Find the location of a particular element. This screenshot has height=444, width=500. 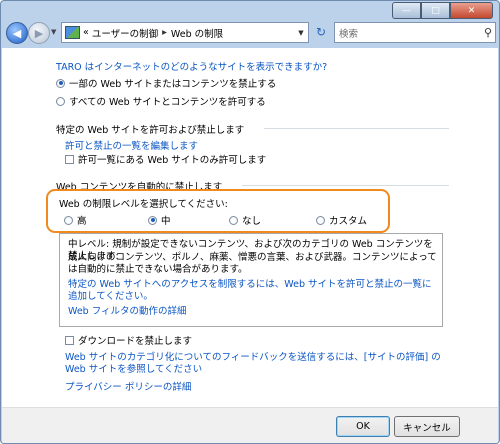

radio-block-some is located at coordinates (60, 83).